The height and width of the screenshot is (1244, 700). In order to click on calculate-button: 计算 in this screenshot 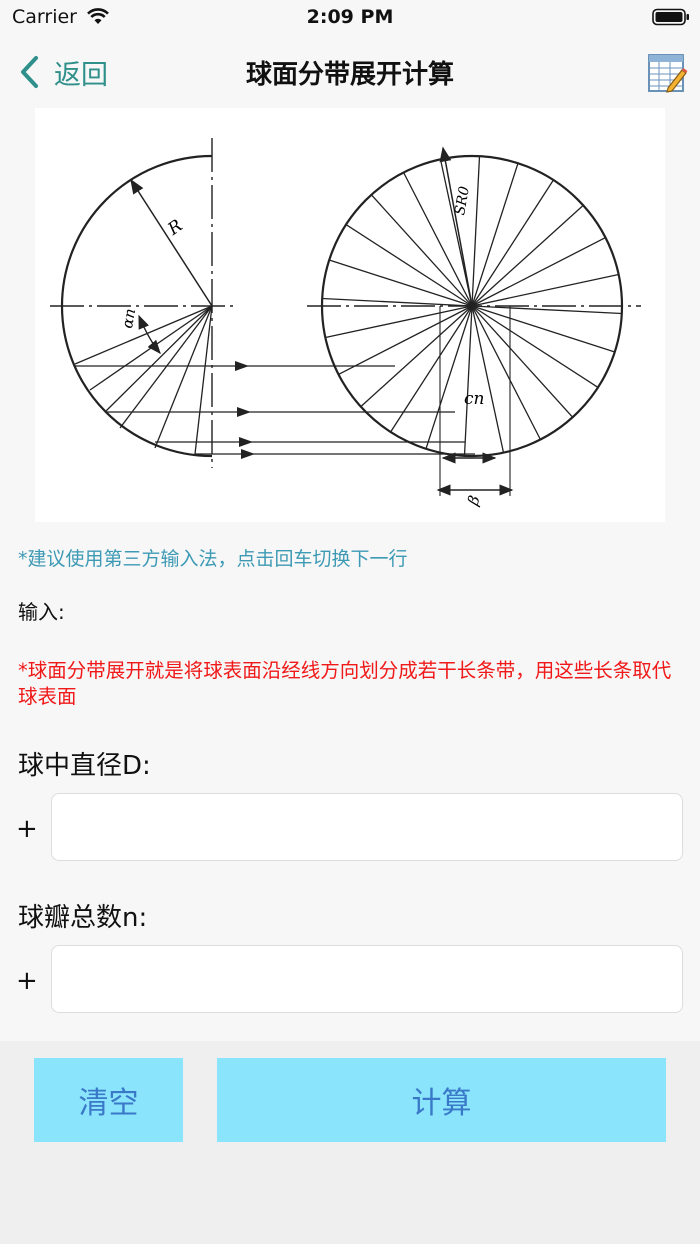, I will do `click(441, 1100)`.